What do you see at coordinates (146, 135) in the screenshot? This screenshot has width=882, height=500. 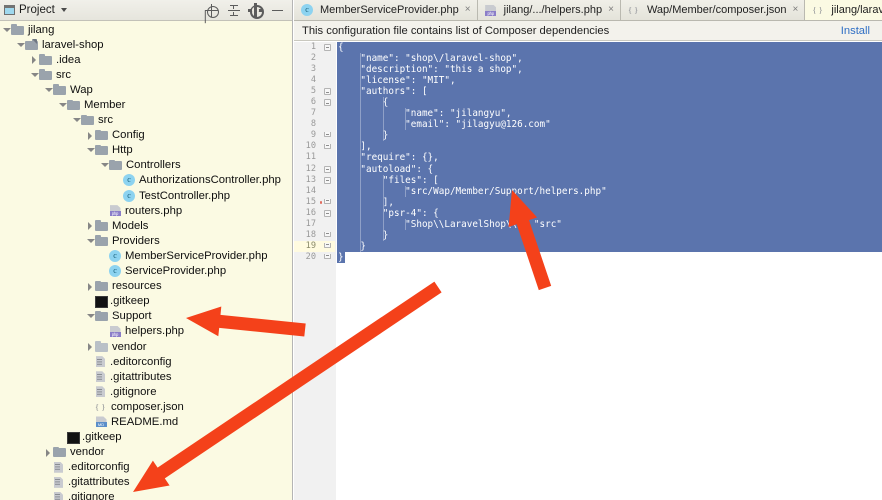 I see `tree-node: Config` at bounding box center [146, 135].